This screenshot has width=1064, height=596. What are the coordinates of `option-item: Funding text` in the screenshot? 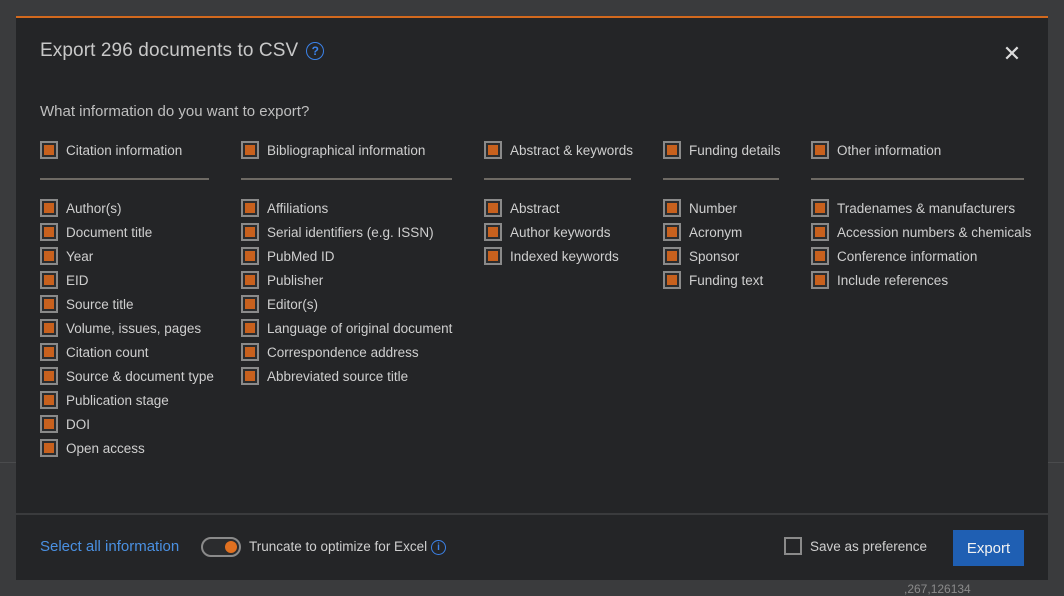 It's located at (721, 280).